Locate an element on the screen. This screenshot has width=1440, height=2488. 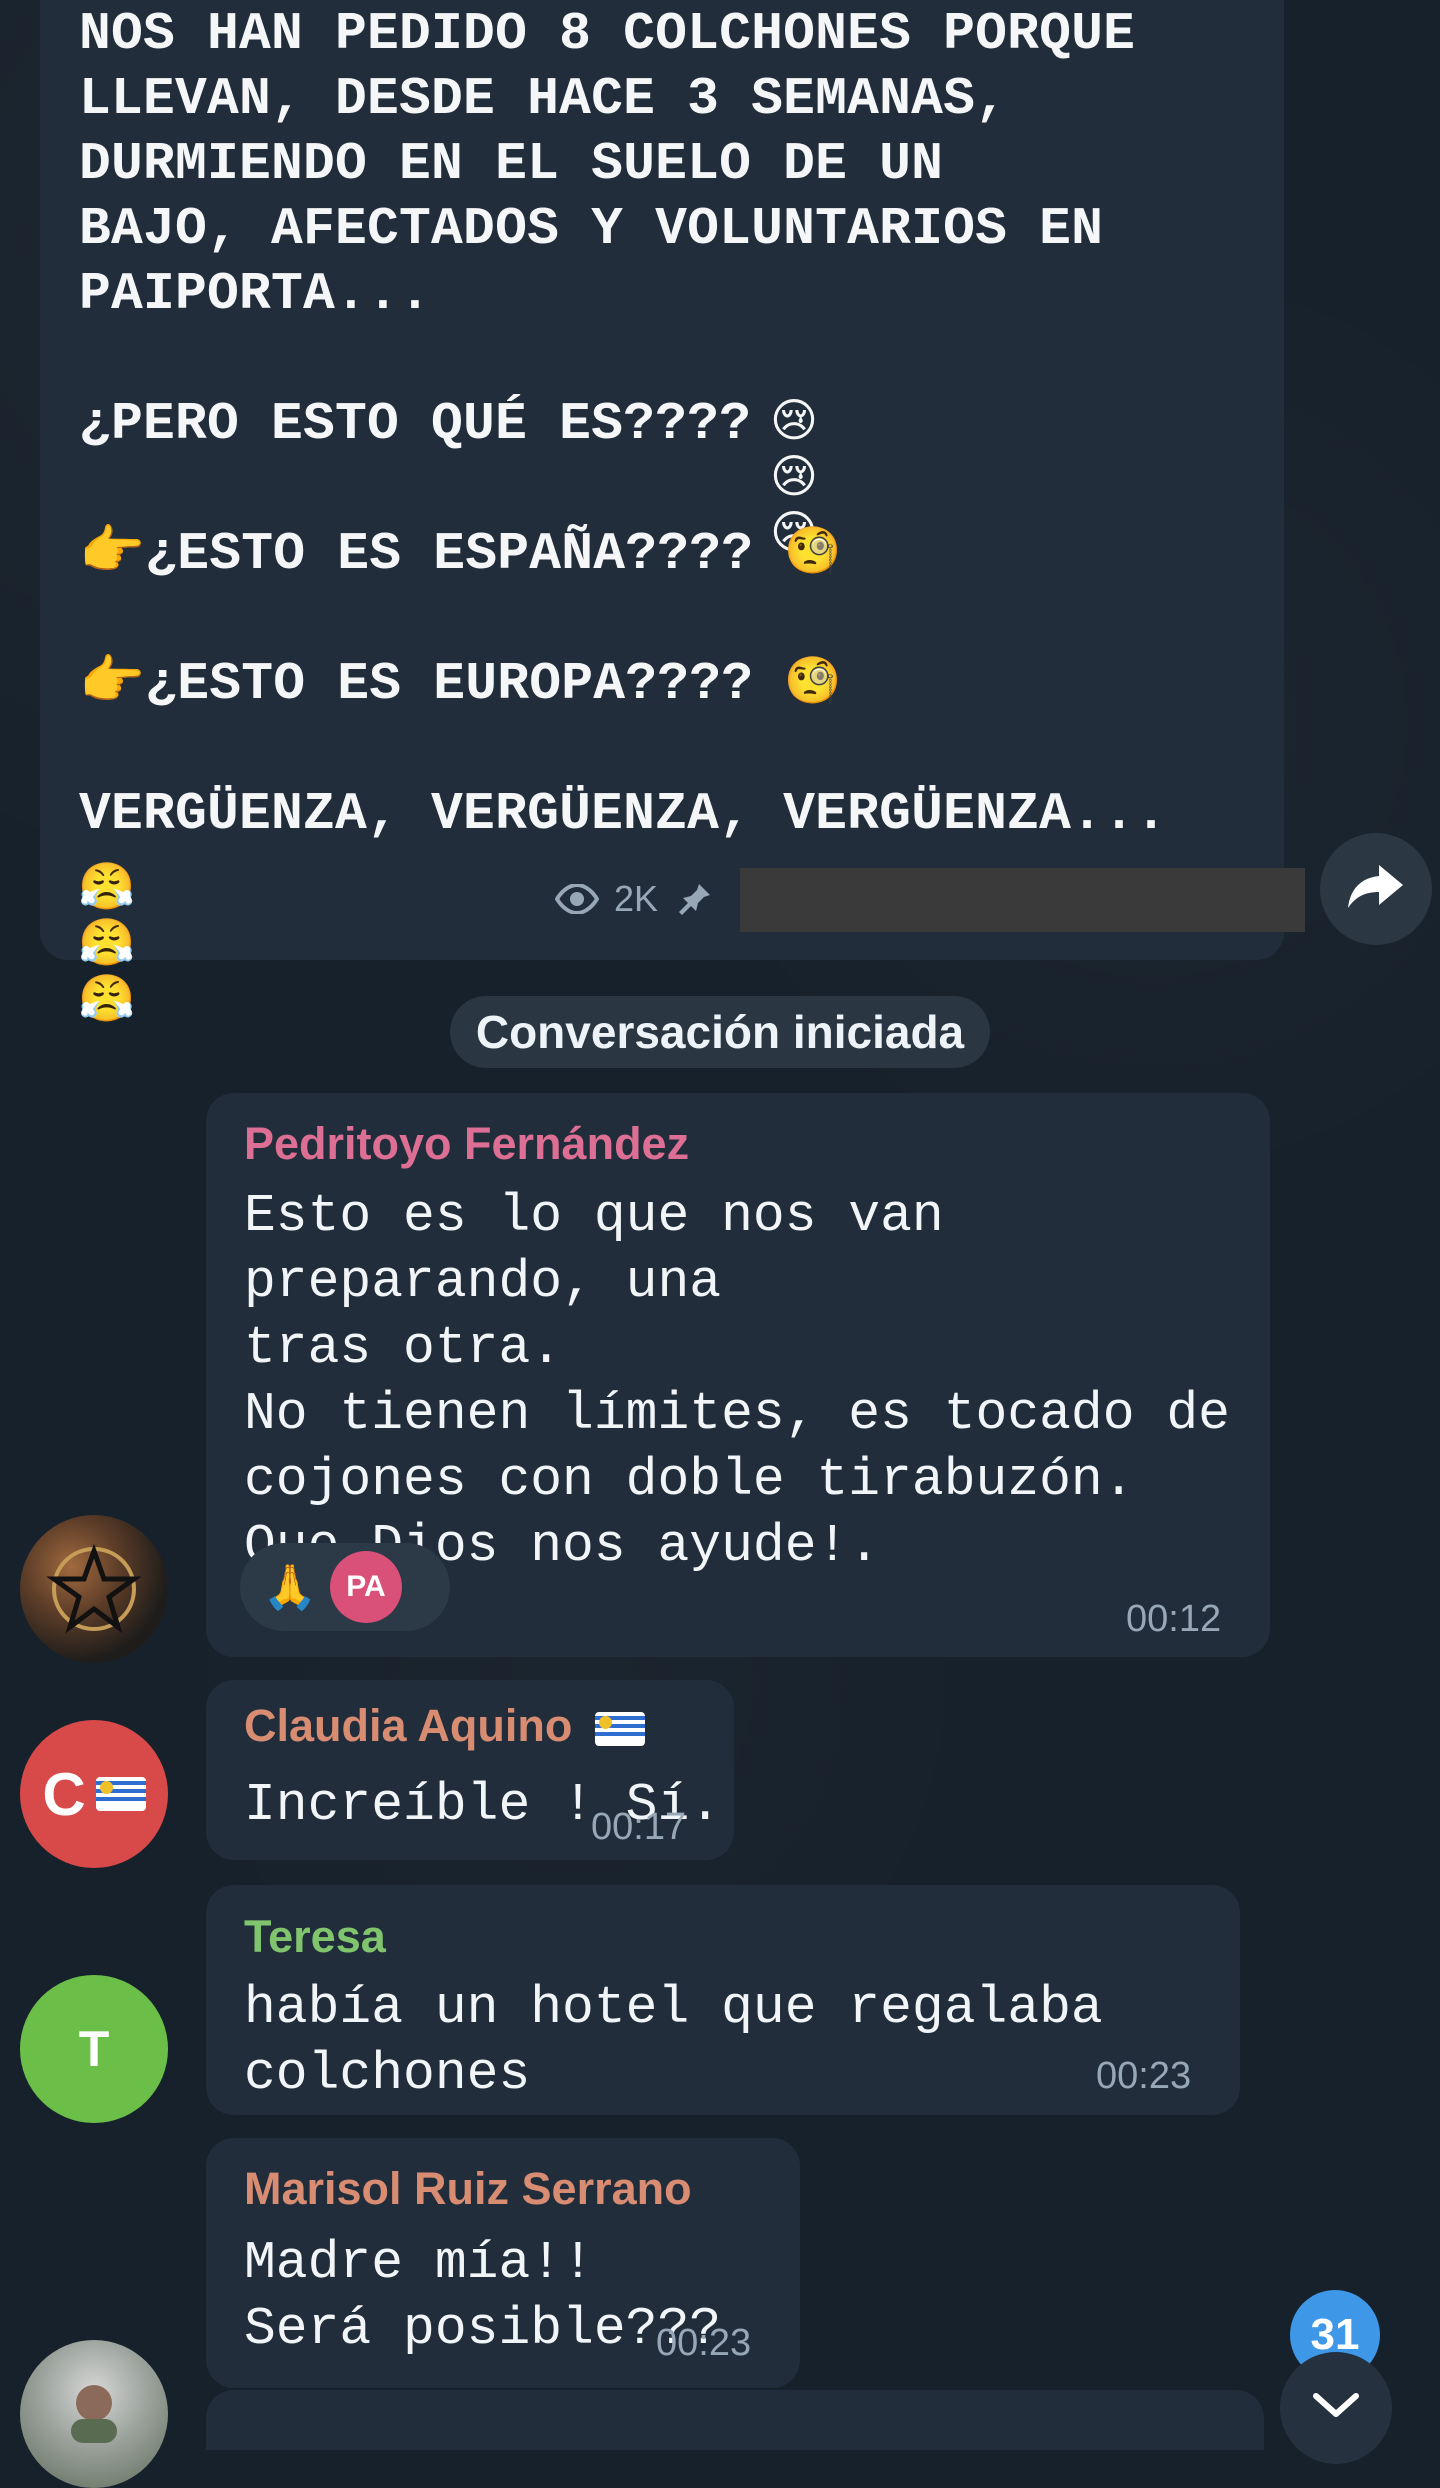
next-message-preview is located at coordinates (735, 2420).